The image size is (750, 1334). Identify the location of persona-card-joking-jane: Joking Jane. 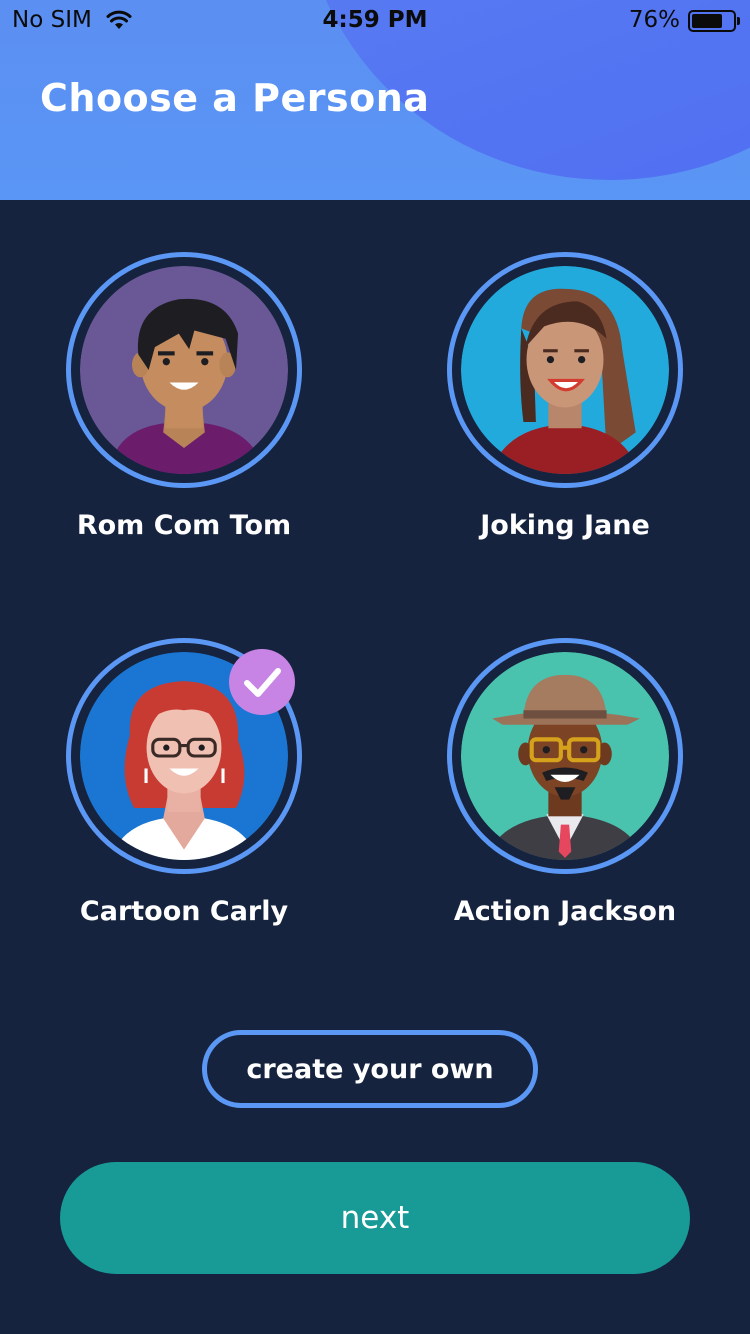
(565, 396).